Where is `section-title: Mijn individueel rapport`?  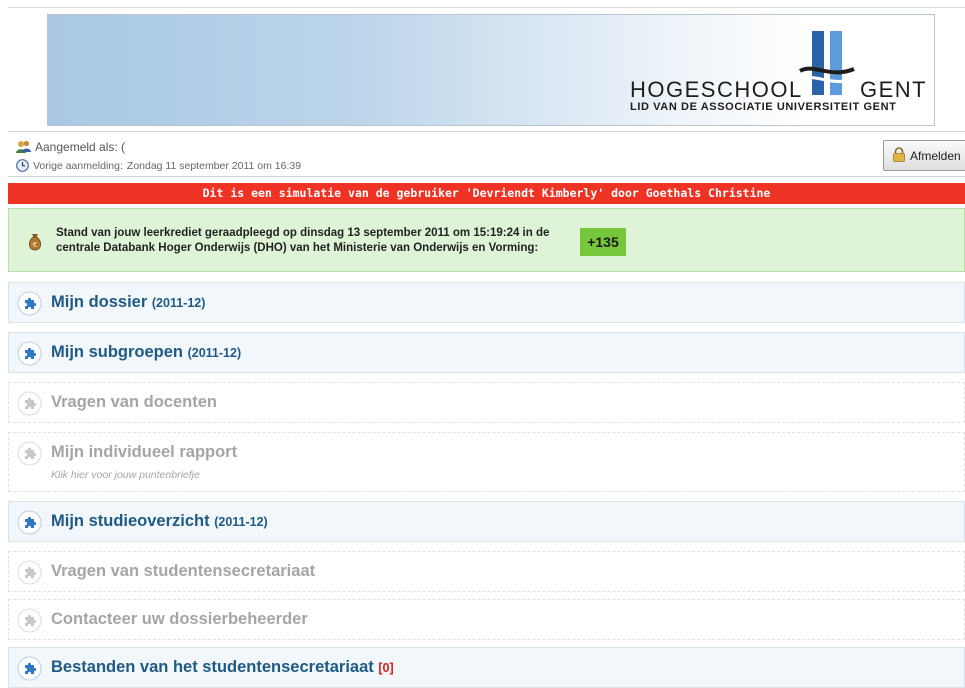 section-title: Mijn individueel rapport is located at coordinates (144, 452).